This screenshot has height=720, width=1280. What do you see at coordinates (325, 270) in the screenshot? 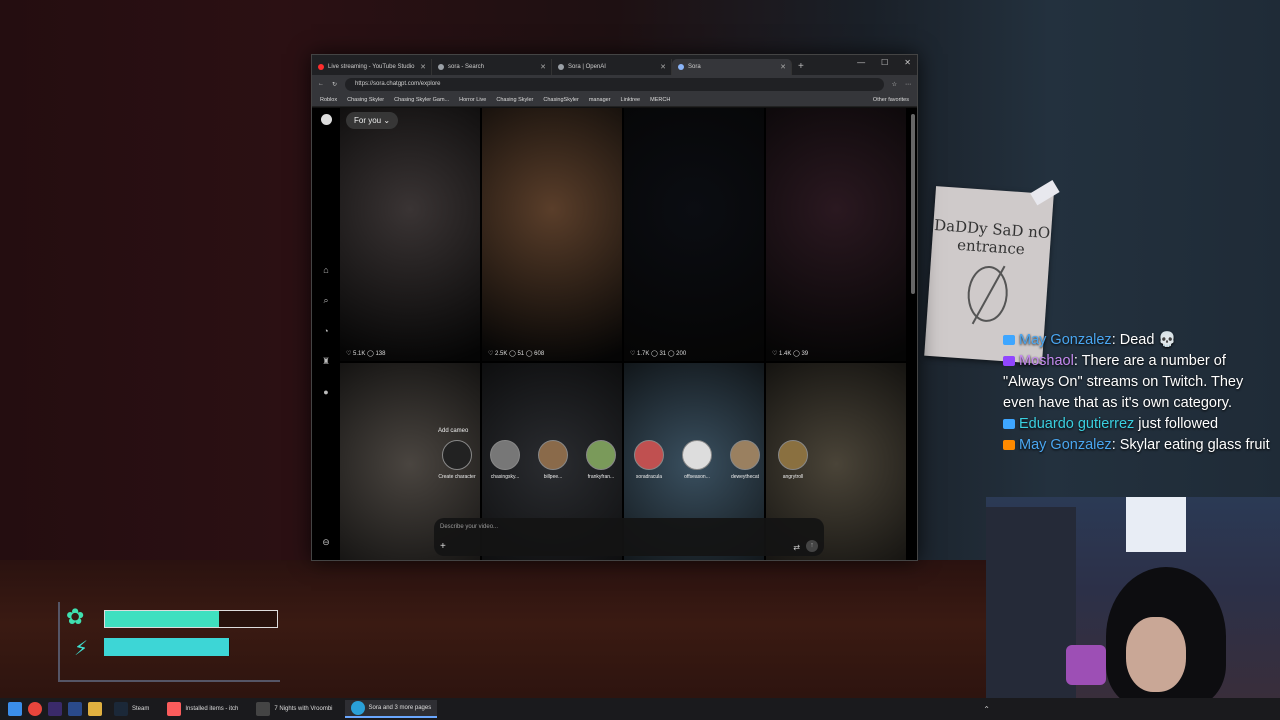
I see `home-icon: ⌂` at bounding box center [325, 270].